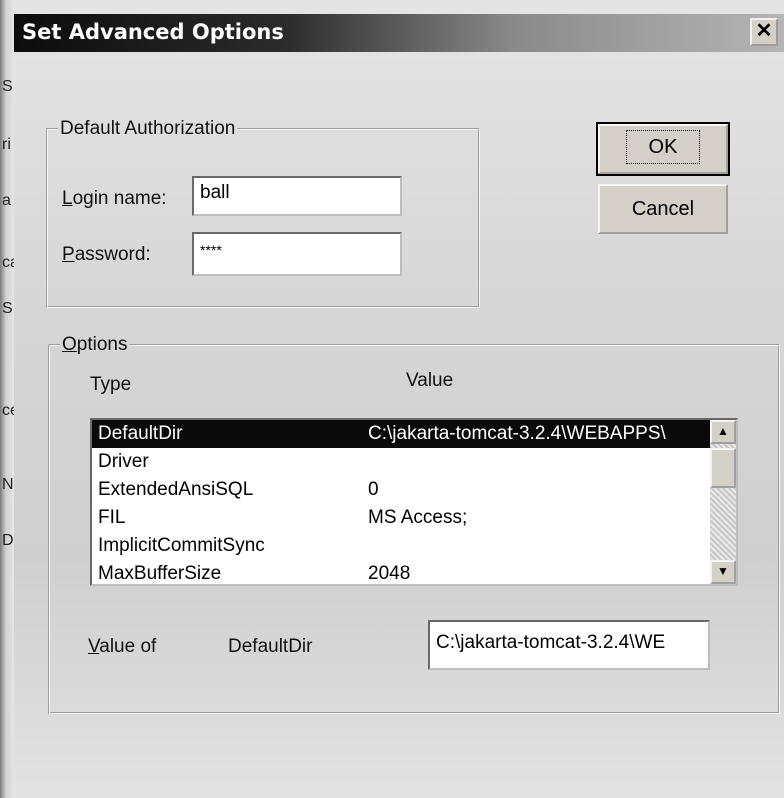 The image size is (784, 798). Describe the element at coordinates (106, 254) in the screenshot. I see `password-label: Password:` at that location.